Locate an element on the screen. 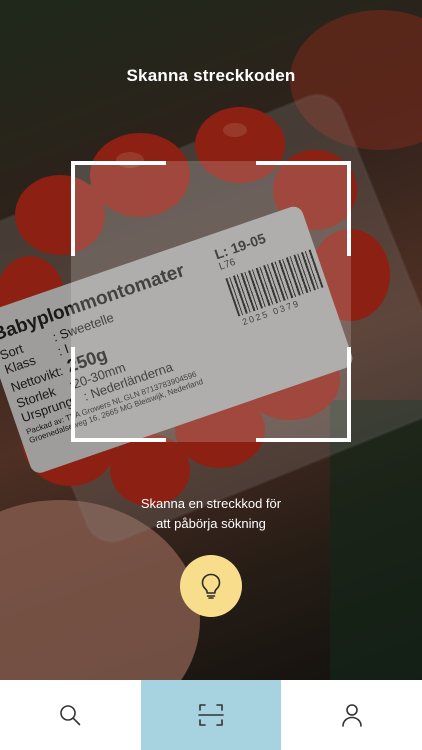  tab-profile is located at coordinates (351, 715).